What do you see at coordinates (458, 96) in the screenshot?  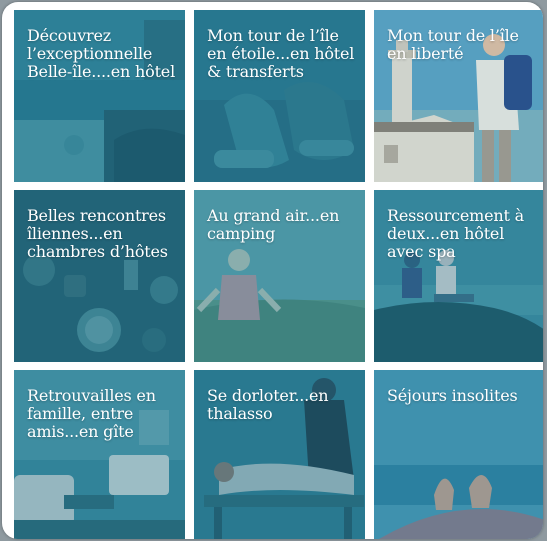 I see `tile-liberte: Mon tour de l’île en liberté` at bounding box center [458, 96].